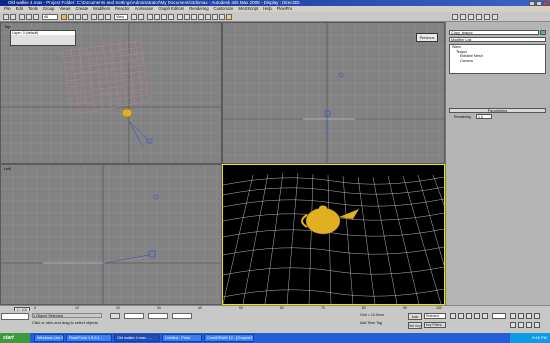 This screenshot has height=343, width=550. Describe the element at coordinates (469, 316) in the screenshot. I see `play-icon` at that location.